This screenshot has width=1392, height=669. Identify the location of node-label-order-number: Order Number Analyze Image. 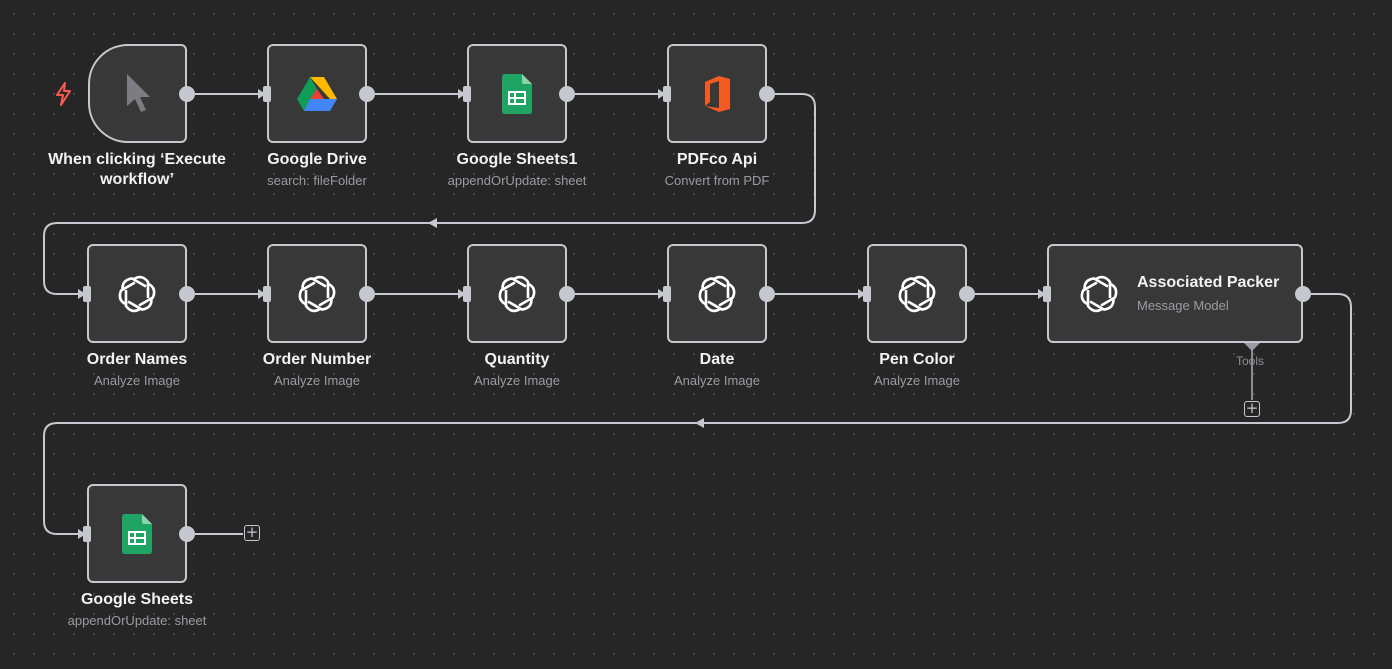
(317, 369).